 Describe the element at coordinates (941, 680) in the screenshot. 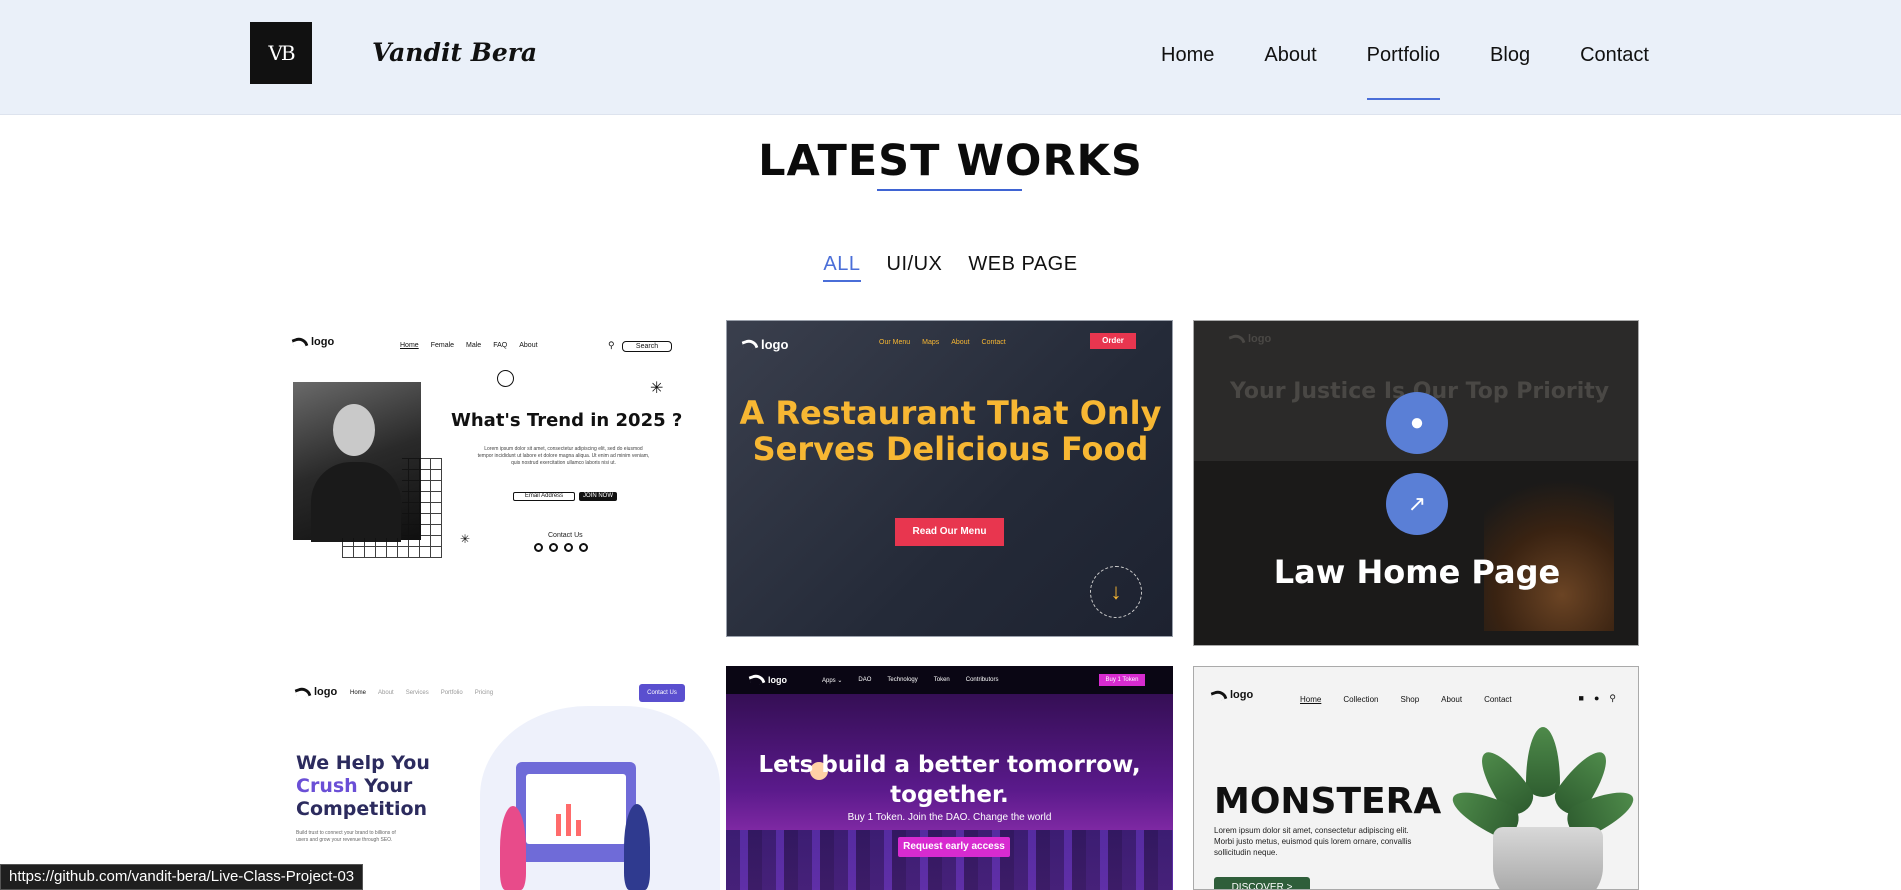

I see `card-nav-item: Token` at that location.